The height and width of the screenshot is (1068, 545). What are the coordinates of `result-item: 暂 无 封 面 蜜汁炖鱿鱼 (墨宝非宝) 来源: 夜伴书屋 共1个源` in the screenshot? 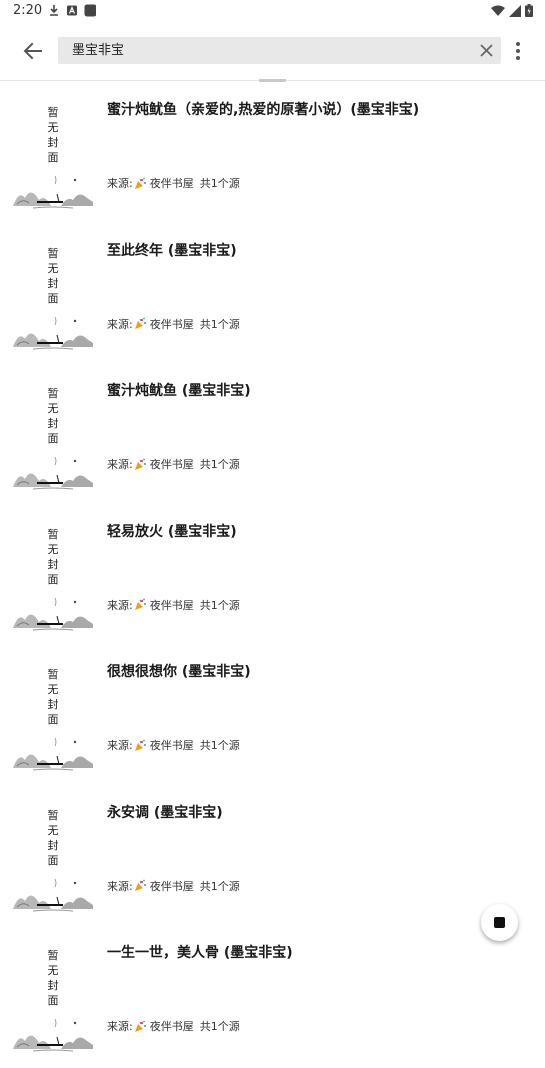 It's located at (272, 435).